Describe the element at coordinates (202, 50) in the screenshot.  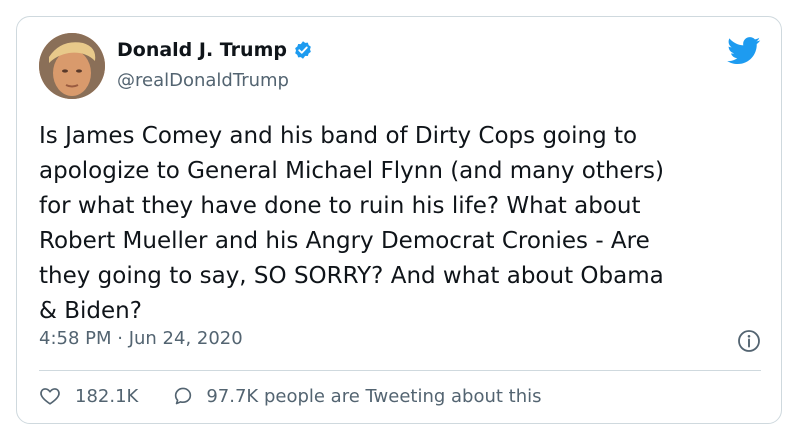
I see `author-name: Donald J. Trump` at that location.